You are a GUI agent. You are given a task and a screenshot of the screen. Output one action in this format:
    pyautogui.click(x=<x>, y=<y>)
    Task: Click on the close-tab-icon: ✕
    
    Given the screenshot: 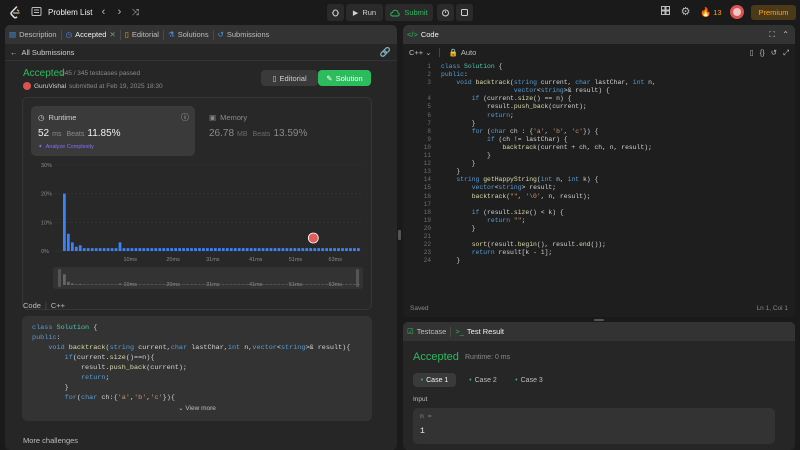 What is the action you would take?
    pyautogui.click(x=112, y=34)
    